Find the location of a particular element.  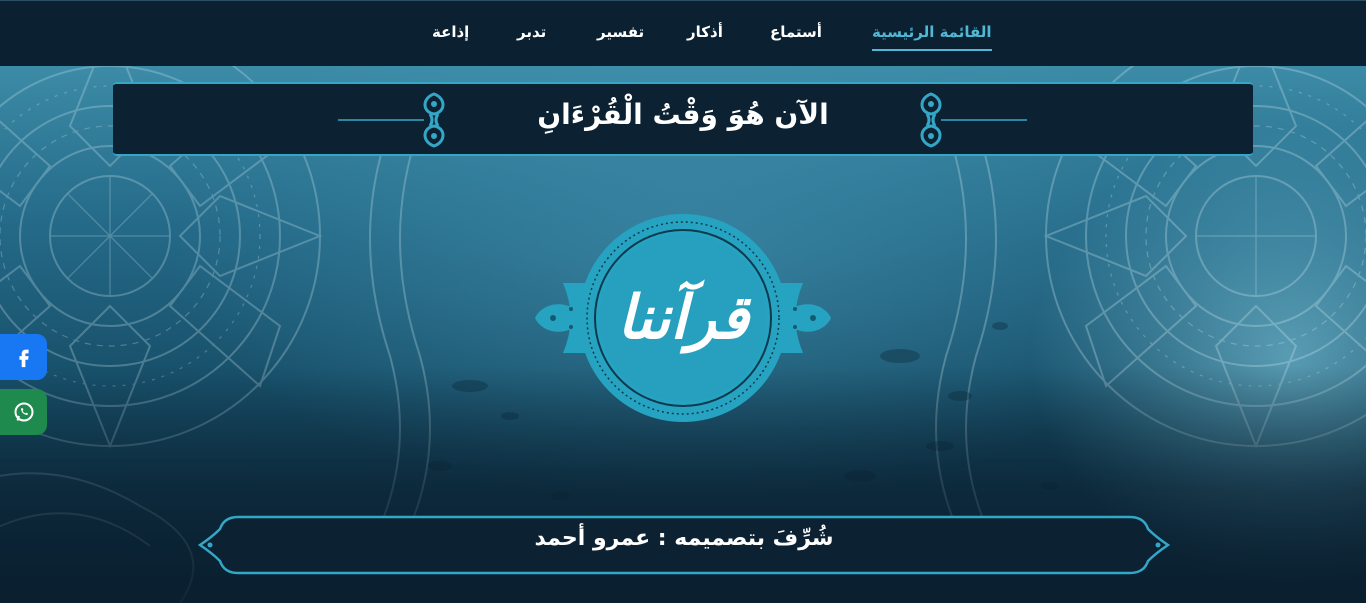

logo-text: قرآننا is located at coordinates (684, 316).